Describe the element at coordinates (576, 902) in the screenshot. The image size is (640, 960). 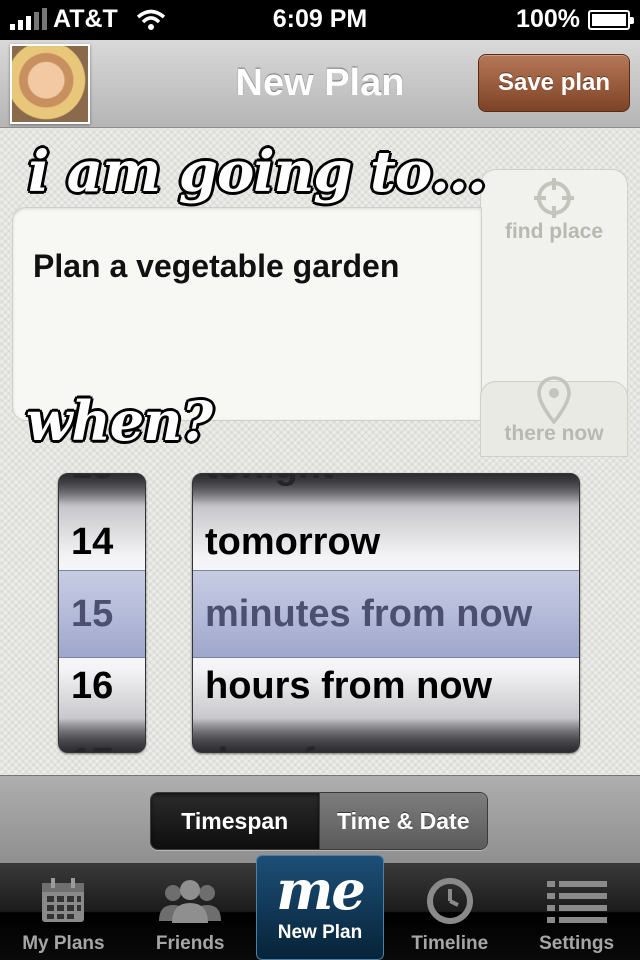
I see `list-icon` at that location.